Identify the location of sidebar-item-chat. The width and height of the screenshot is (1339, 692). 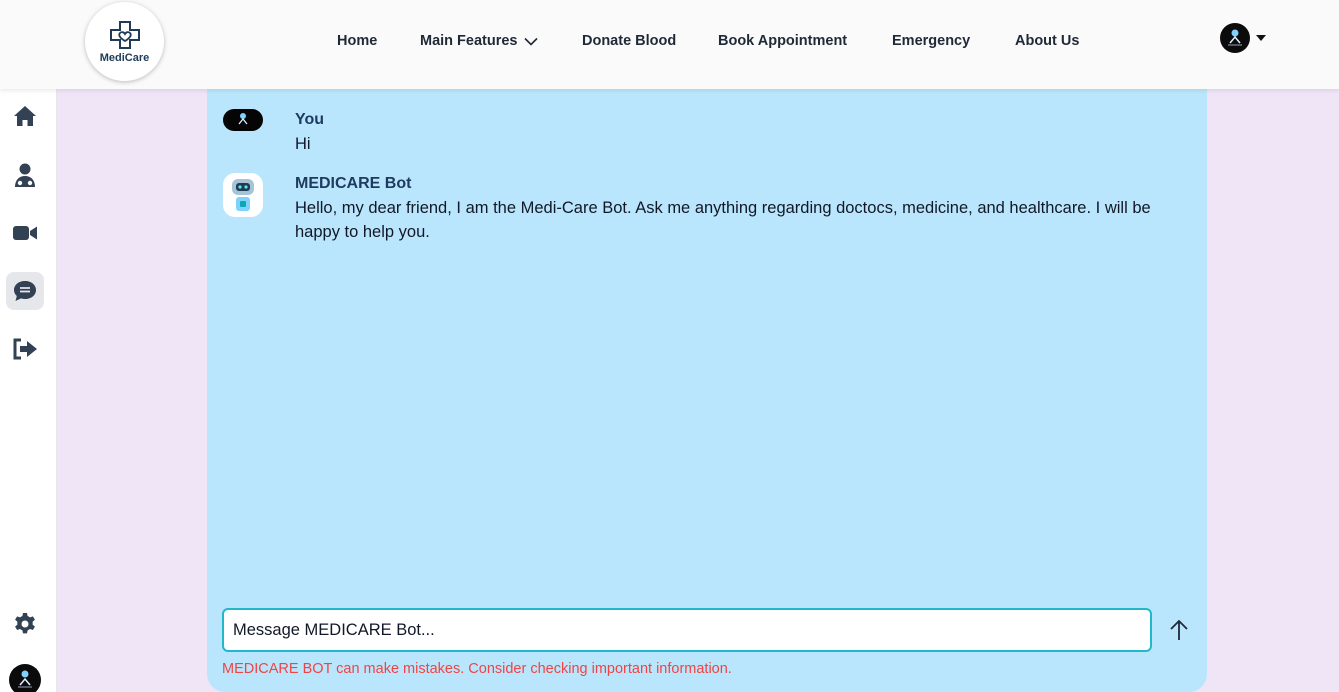
(25, 291).